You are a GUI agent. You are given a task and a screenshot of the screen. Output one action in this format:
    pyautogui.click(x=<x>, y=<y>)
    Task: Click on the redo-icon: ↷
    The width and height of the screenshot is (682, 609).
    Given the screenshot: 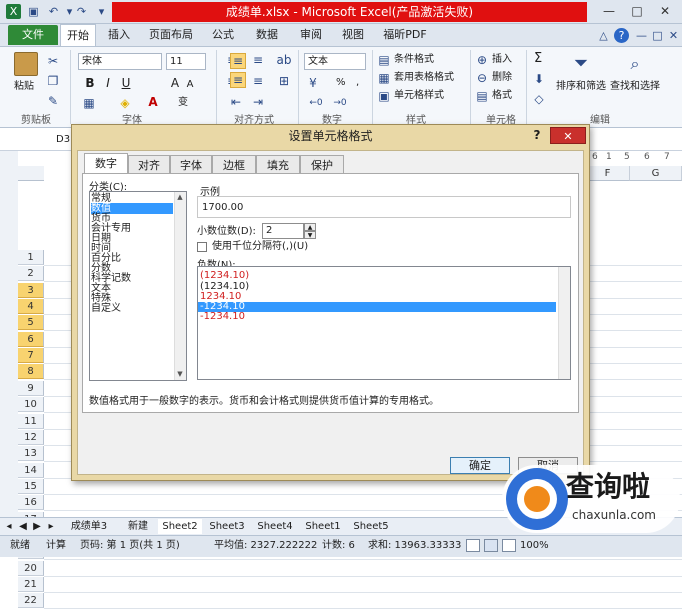 What is the action you would take?
    pyautogui.click(x=81, y=11)
    